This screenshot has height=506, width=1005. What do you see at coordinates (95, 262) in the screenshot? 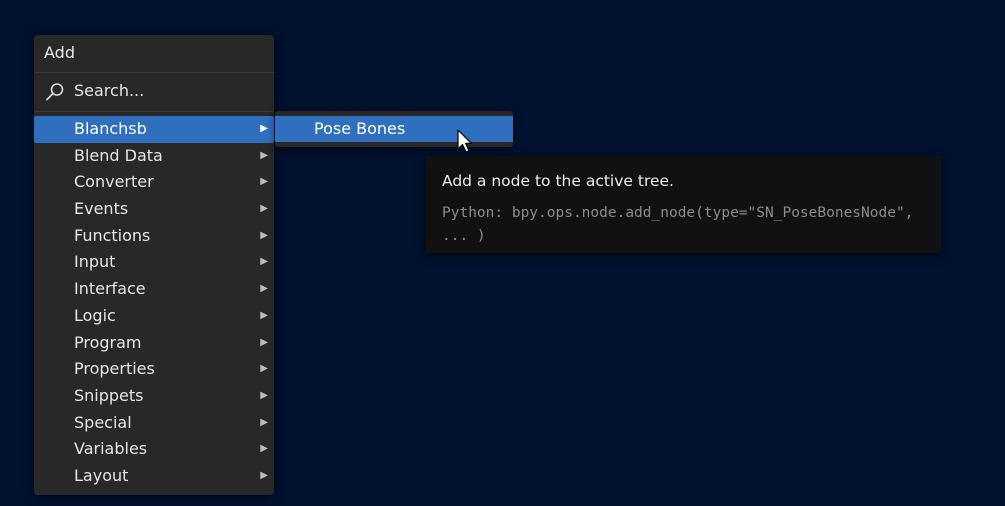
I see `menu-item-label: Input` at bounding box center [95, 262].